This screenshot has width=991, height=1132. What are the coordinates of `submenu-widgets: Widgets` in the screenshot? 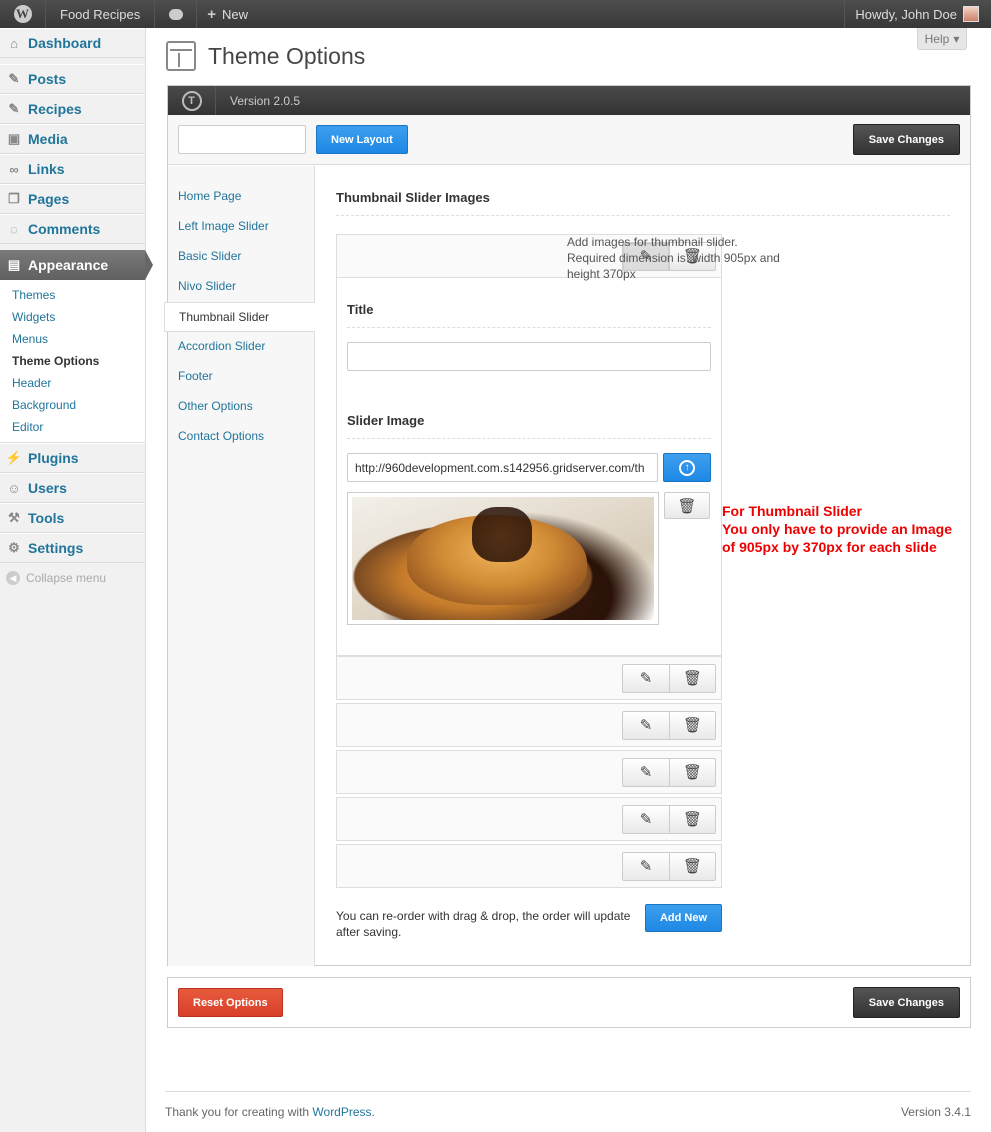 It's located at (72, 317).